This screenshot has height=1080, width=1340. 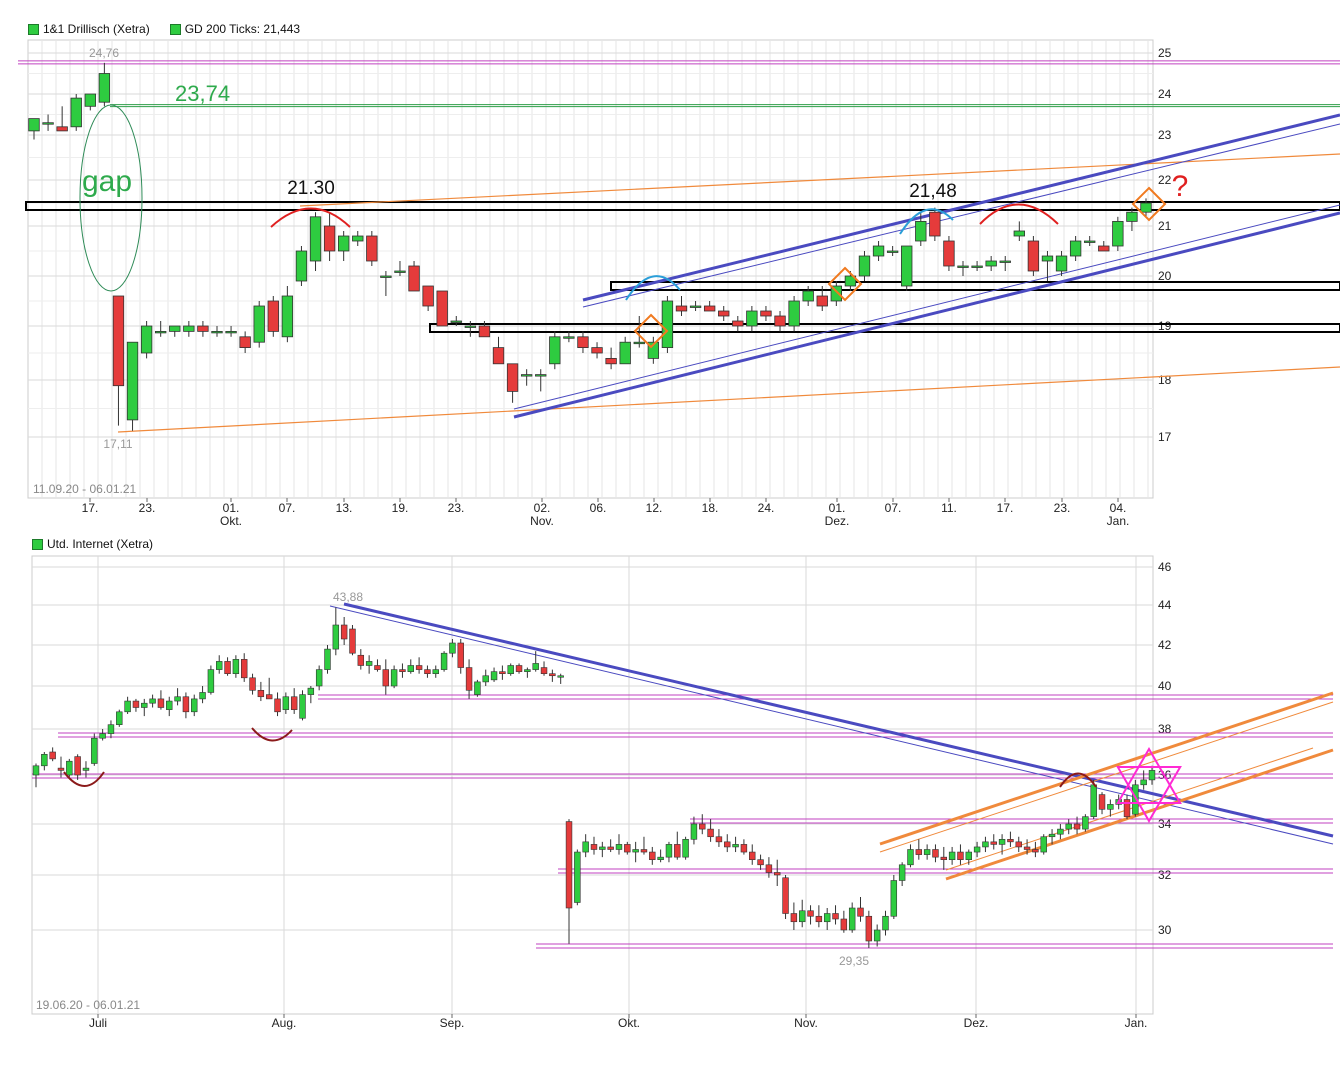 What do you see at coordinates (1180, 186) in the screenshot?
I see `question-mark: ?` at bounding box center [1180, 186].